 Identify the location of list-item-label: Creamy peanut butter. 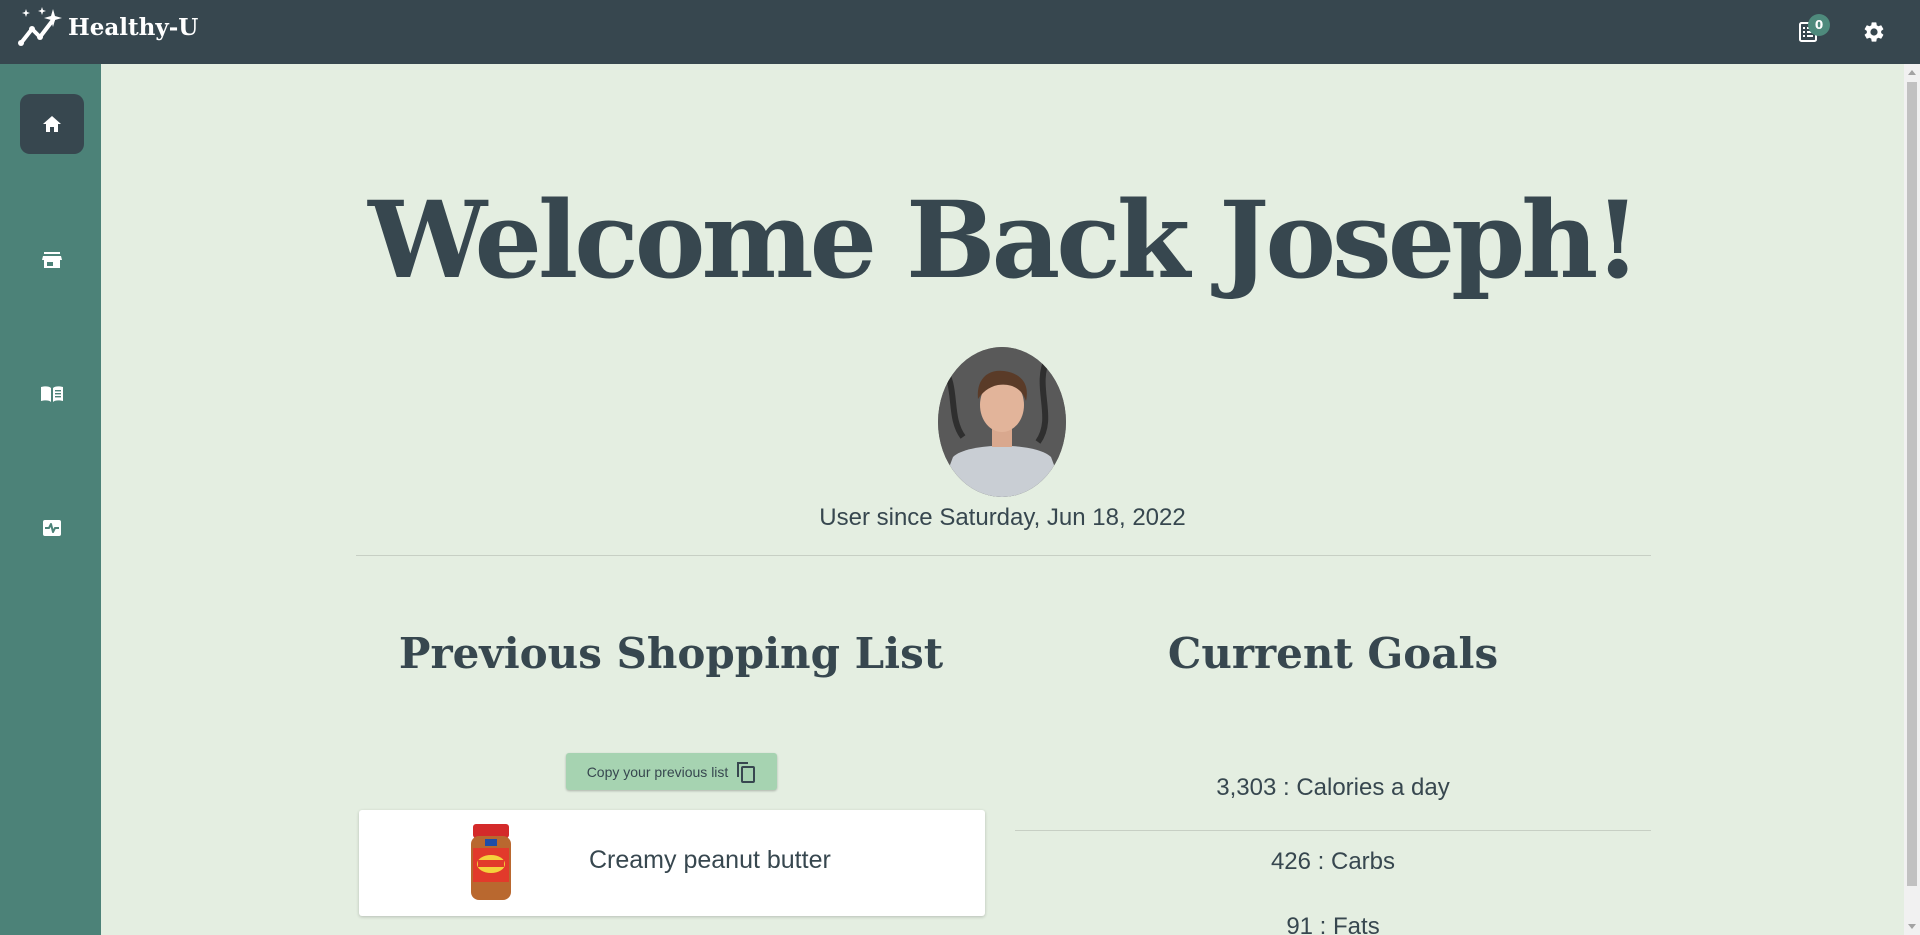
(710, 860).